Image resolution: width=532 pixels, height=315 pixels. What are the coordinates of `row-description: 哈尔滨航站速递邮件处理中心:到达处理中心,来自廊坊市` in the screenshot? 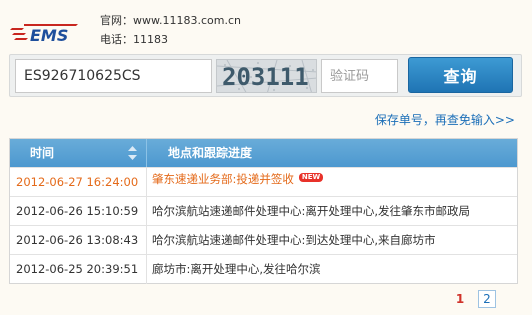 It's located at (294, 240).